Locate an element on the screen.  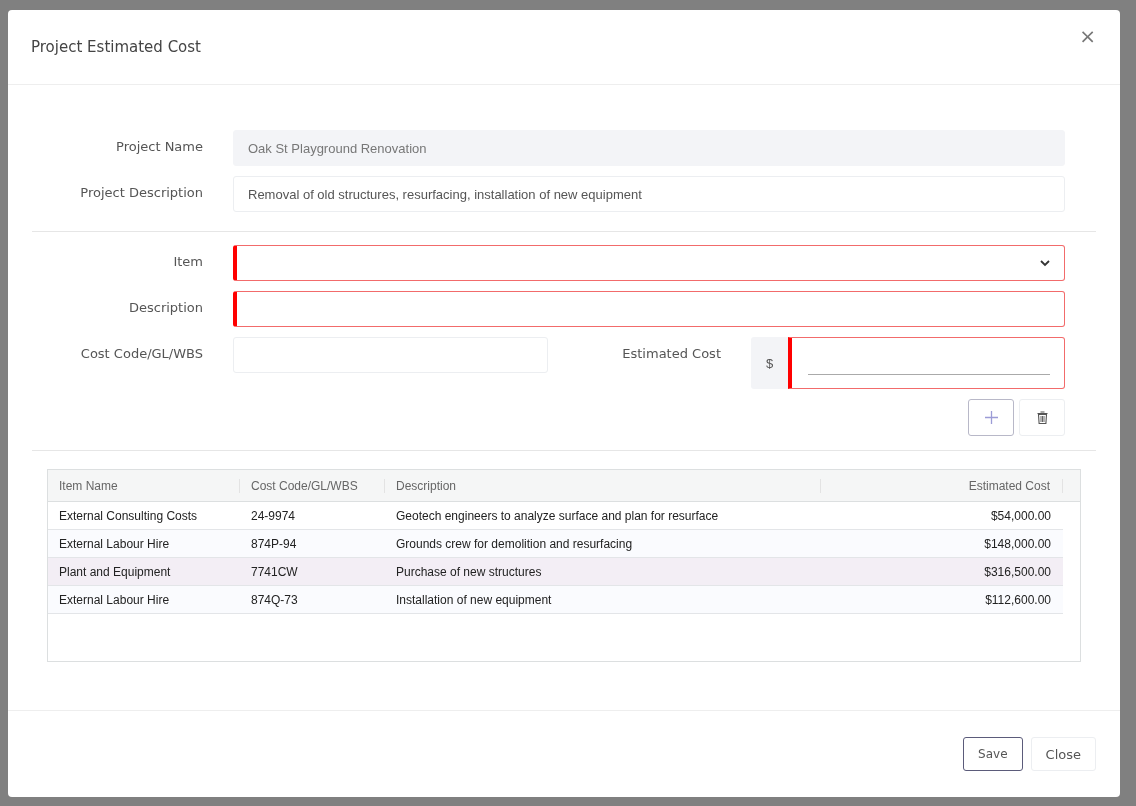
column-header: Item Name is located at coordinates (88, 485).